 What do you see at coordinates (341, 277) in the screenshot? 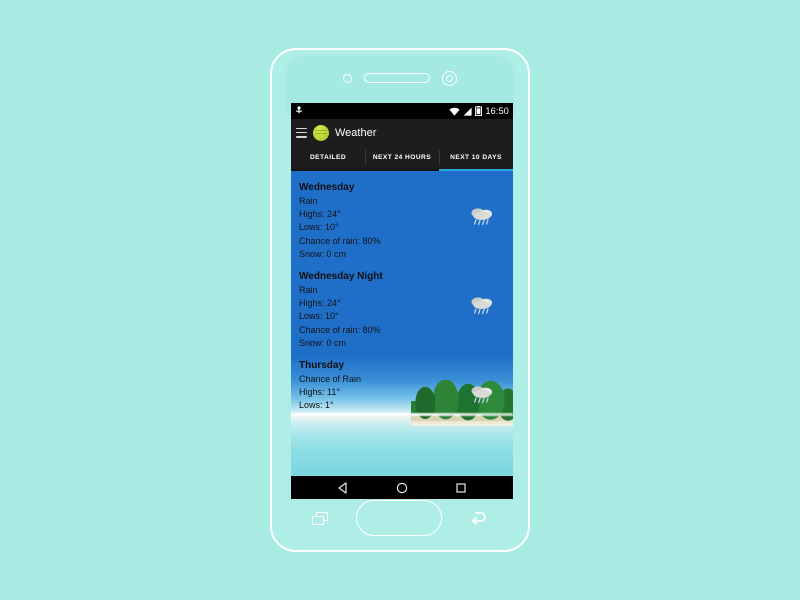
I see `forecast-day: Wednesday Night` at bounding box center [341, 277].